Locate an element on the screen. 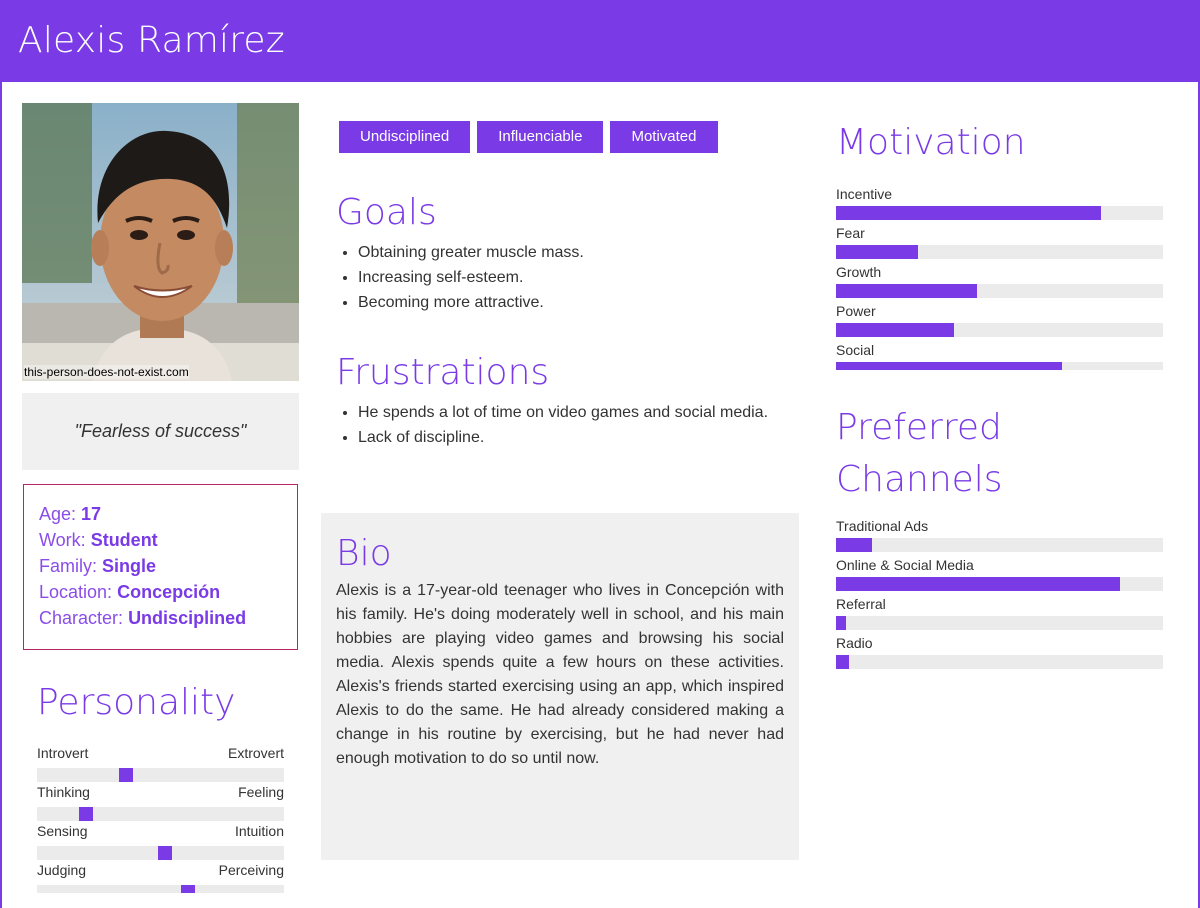 This screenshot has width=1200, height=908. fact-location: Location: Concepción is located at coordinates (130, 592).